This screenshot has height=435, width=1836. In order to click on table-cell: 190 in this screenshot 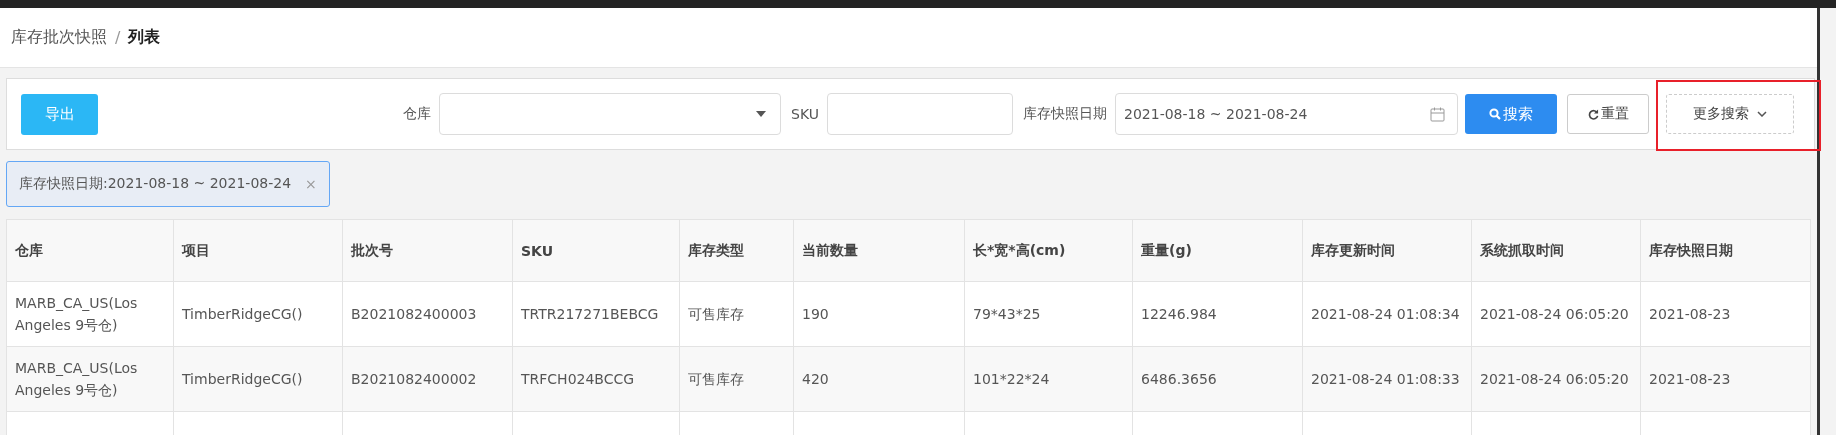, I will do `click(815, 313)`.